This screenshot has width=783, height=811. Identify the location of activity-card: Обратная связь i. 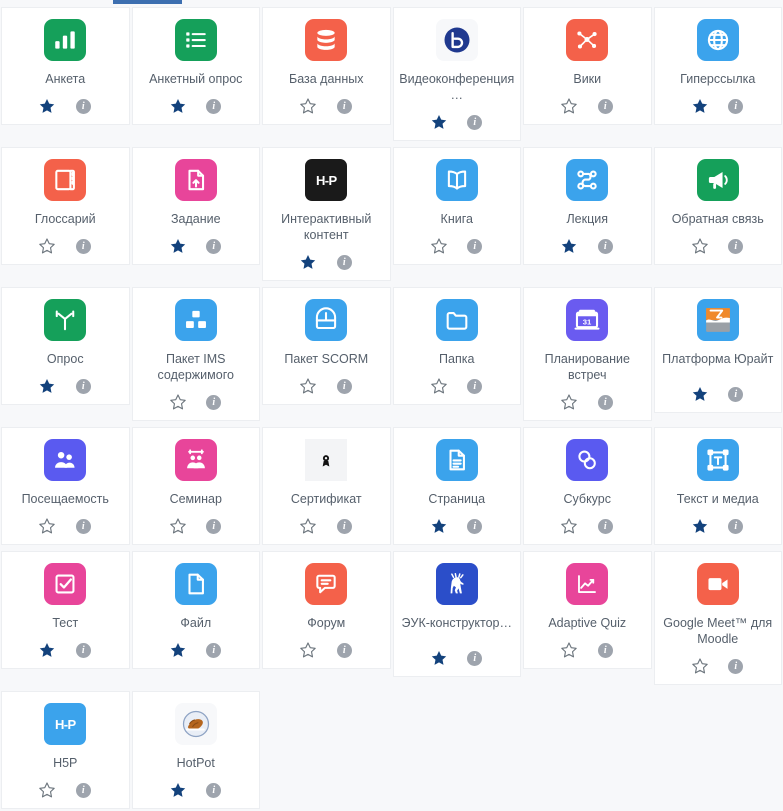
(717, 206).